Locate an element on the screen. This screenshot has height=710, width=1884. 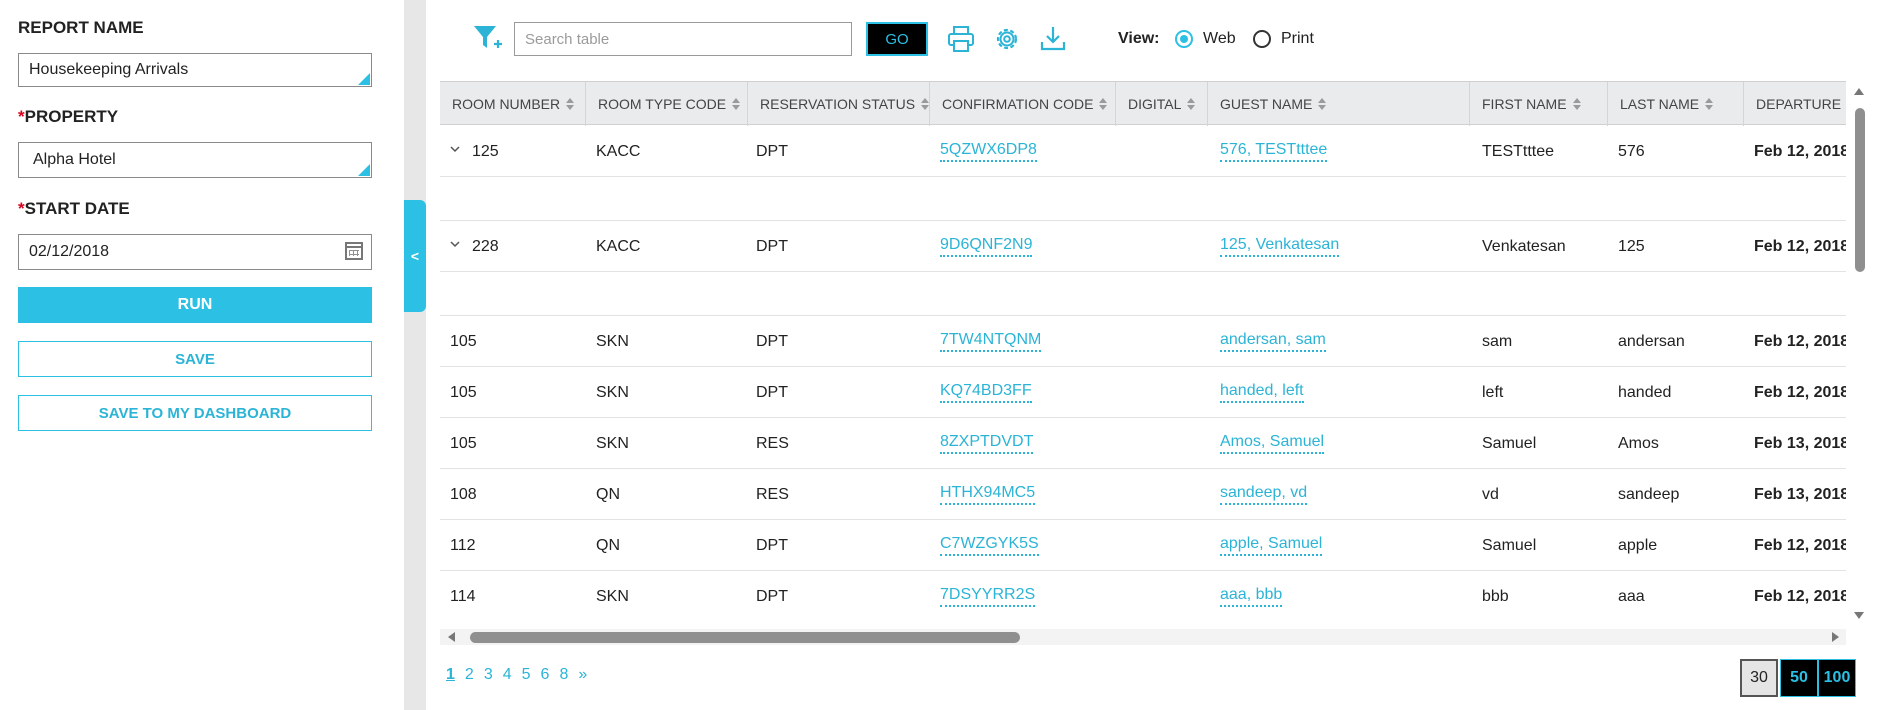
calendar-icon is located at coordinates (354, 251).